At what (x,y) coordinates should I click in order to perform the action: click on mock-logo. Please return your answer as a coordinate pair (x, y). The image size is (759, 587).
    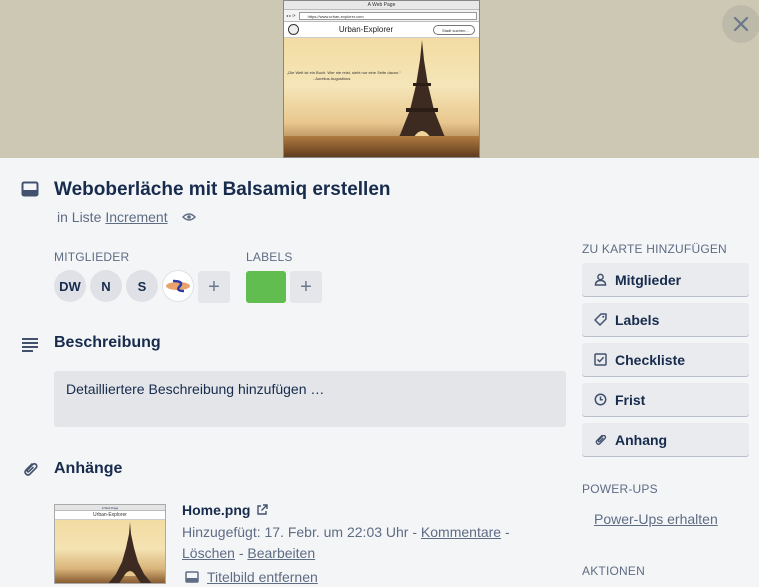
    Looking at the image, I should click on (293, 29).